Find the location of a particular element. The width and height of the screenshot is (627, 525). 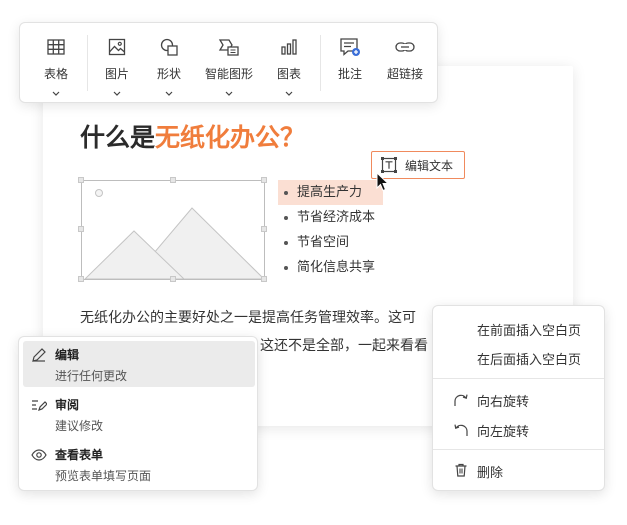

shapes-icon is located at coordinates (169, 48).